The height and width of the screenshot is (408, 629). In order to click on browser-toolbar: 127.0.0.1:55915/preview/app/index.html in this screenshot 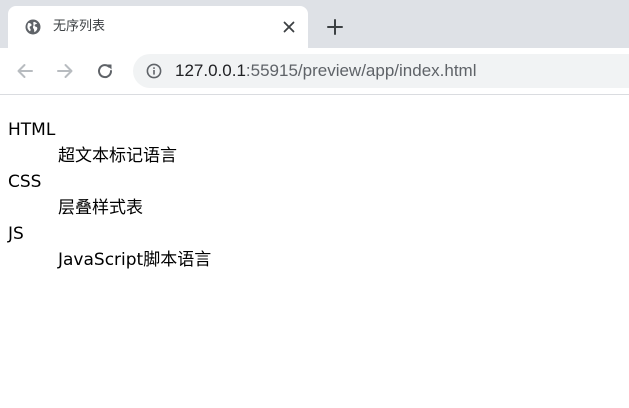, I will do `click(314, 71)`.